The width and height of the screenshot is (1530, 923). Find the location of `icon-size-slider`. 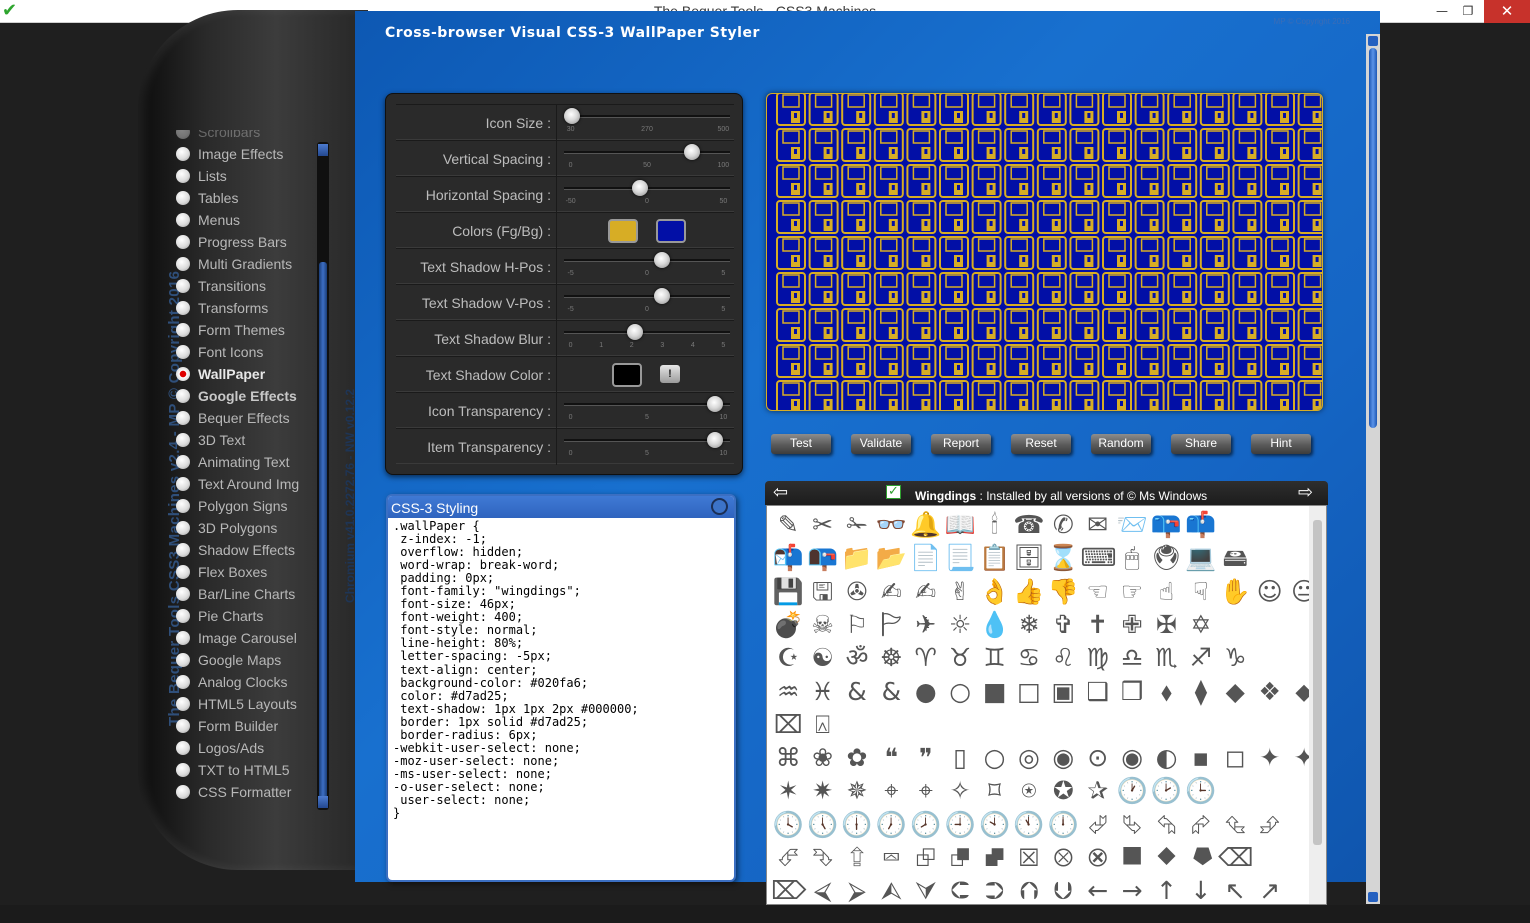

icon-size-slider is located at coordinates (647, 116).